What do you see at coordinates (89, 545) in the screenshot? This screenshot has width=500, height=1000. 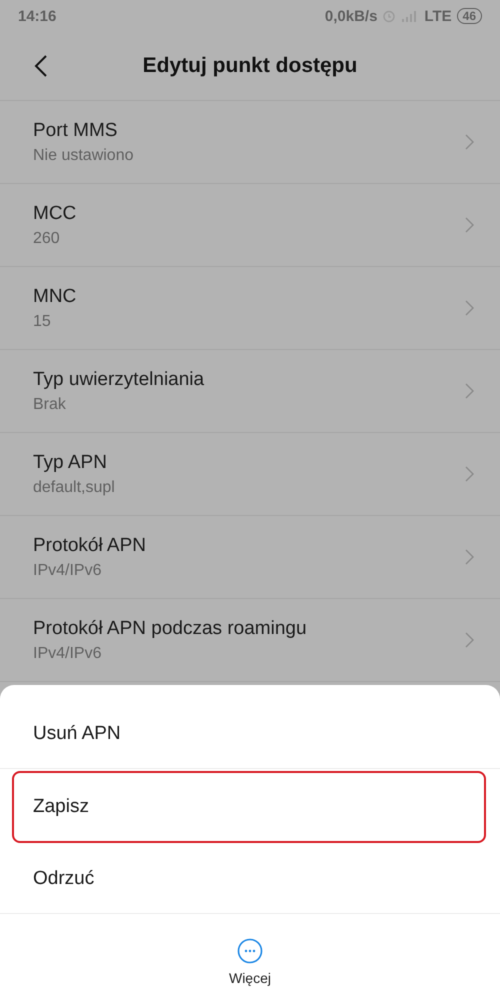 I see `setting-title: Protokół APN` at bounding box center [89, 545].